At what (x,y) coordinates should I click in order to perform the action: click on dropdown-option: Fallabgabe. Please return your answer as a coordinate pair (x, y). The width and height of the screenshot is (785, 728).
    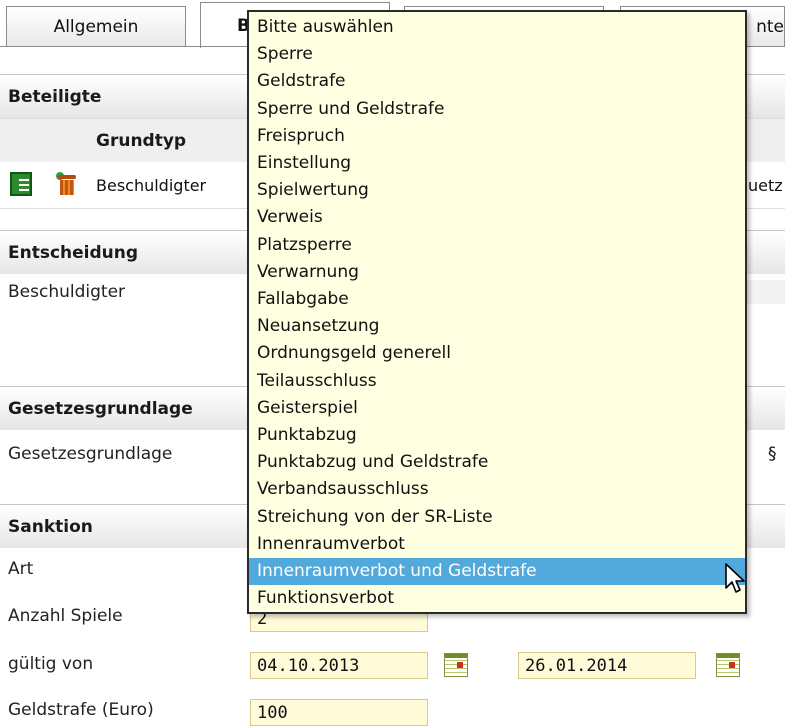
    Looking at the image, I should click on (497, 299).